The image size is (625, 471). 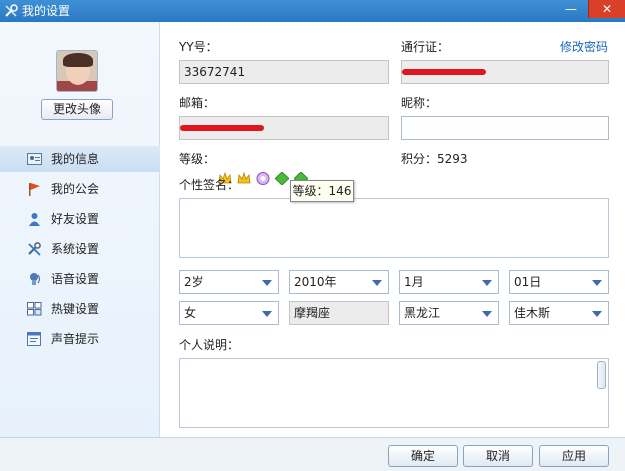 What do you see at coordinates (559, 313) in the screenshot?
I see `city-select: 佳木斯` at bounding box center [559, 313].